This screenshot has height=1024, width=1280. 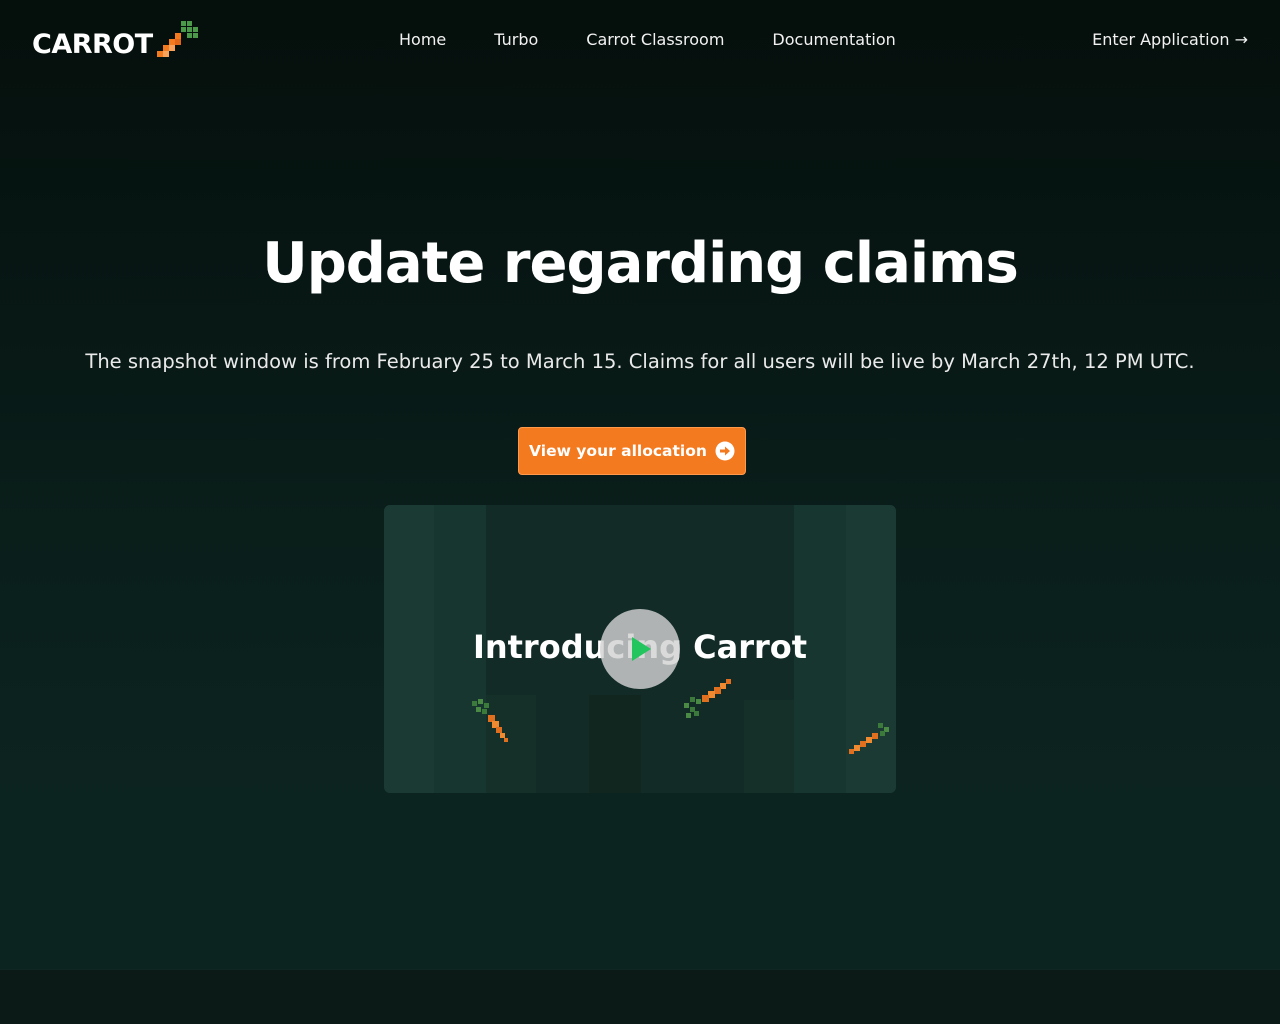 I want to click on nav-documentation: Documentation, so click(x=833, y=39).